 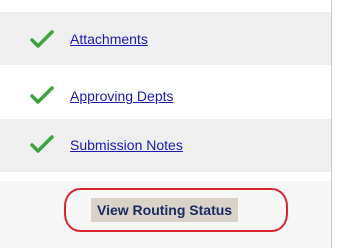 What do you see at coordinates (165, 210) in the screenshot?
I see `view-routing-status-button: View Routing Status` at bounding box center [165, 210].